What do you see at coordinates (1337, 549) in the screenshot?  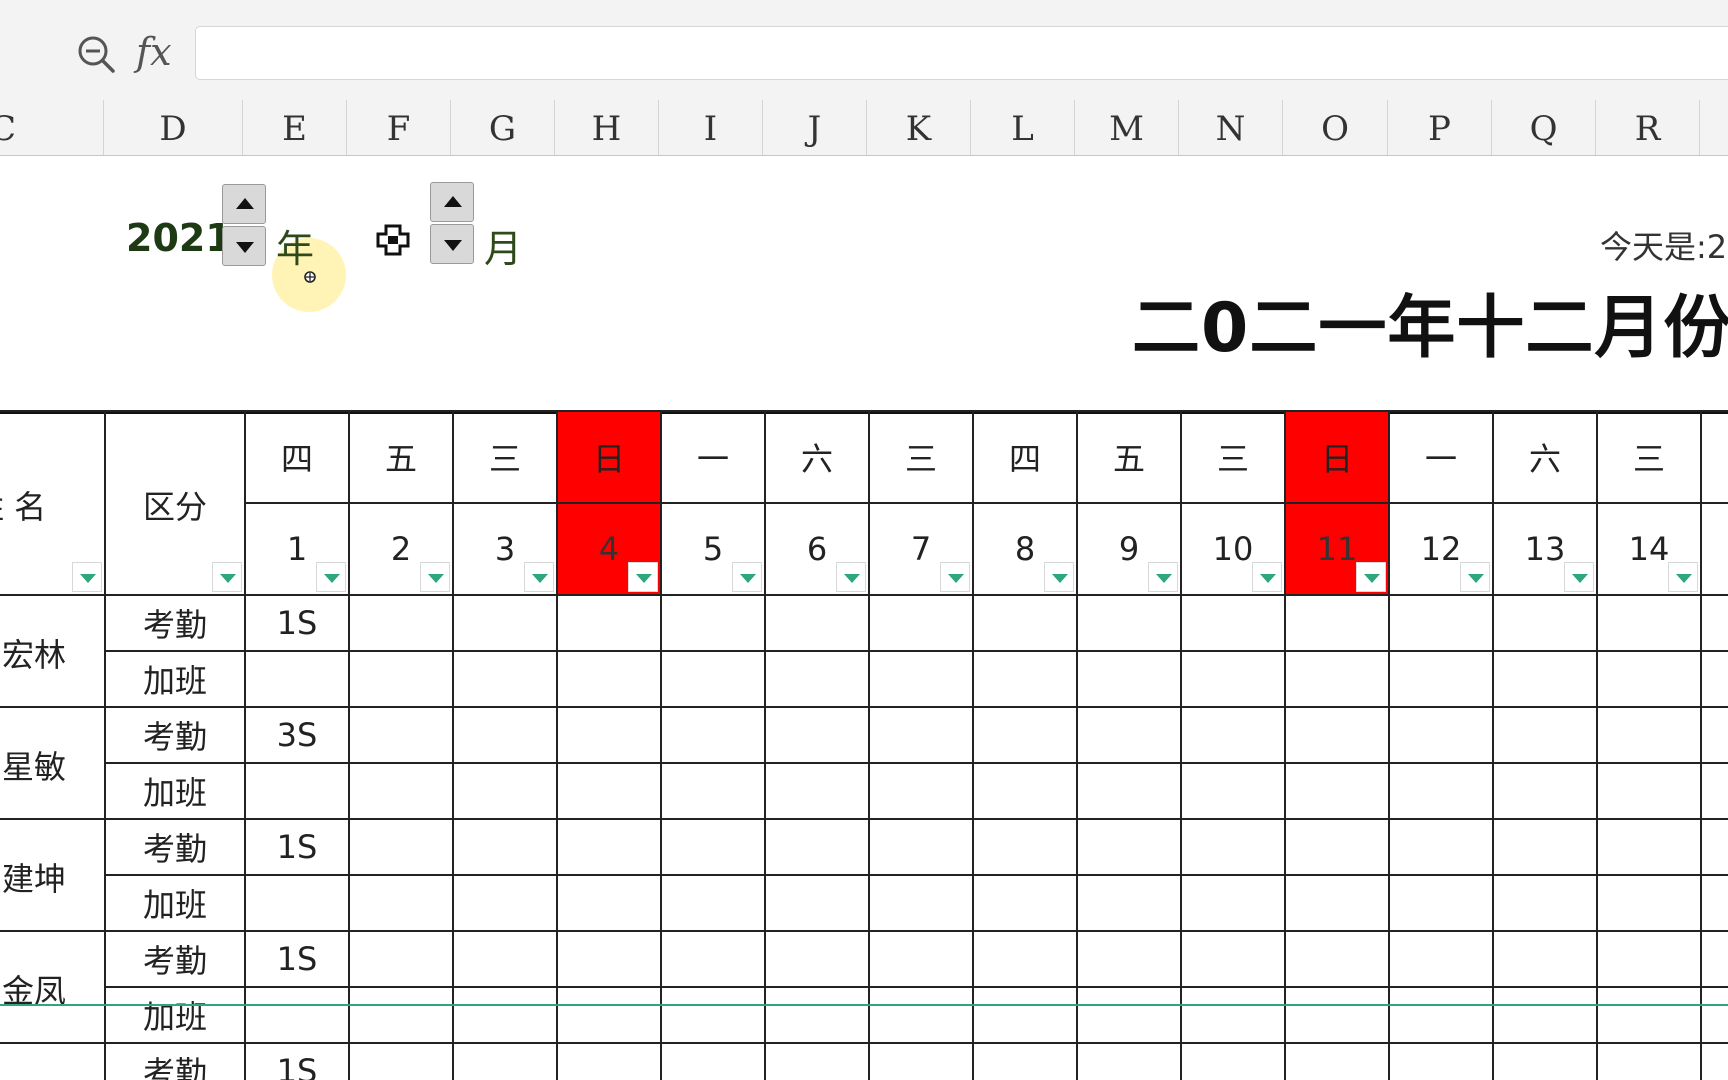 I see `date-cell: 11` at bounding box center [1337, 549].